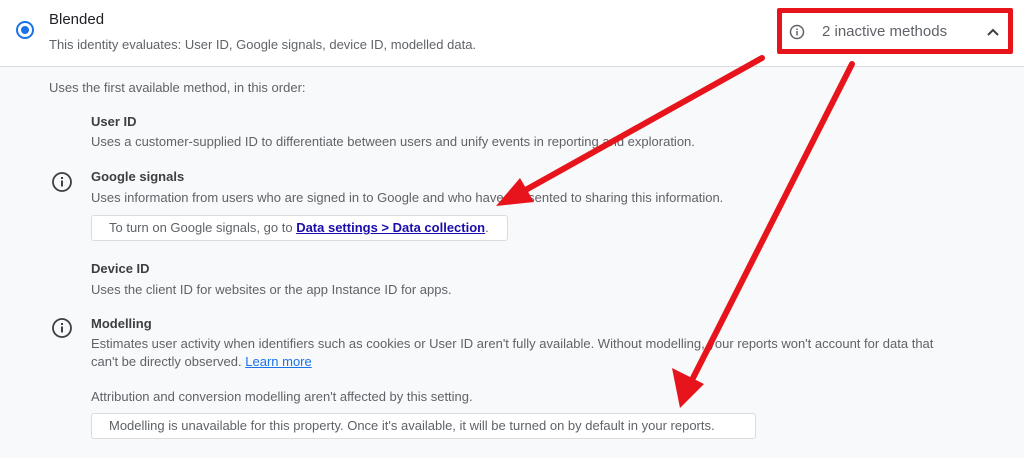 This screenshot has height=458, width=1024. Describe the element at coordinates (166, 361) in the screenshot. I see `modelling-description-end: can't be directly observed.` at that location.